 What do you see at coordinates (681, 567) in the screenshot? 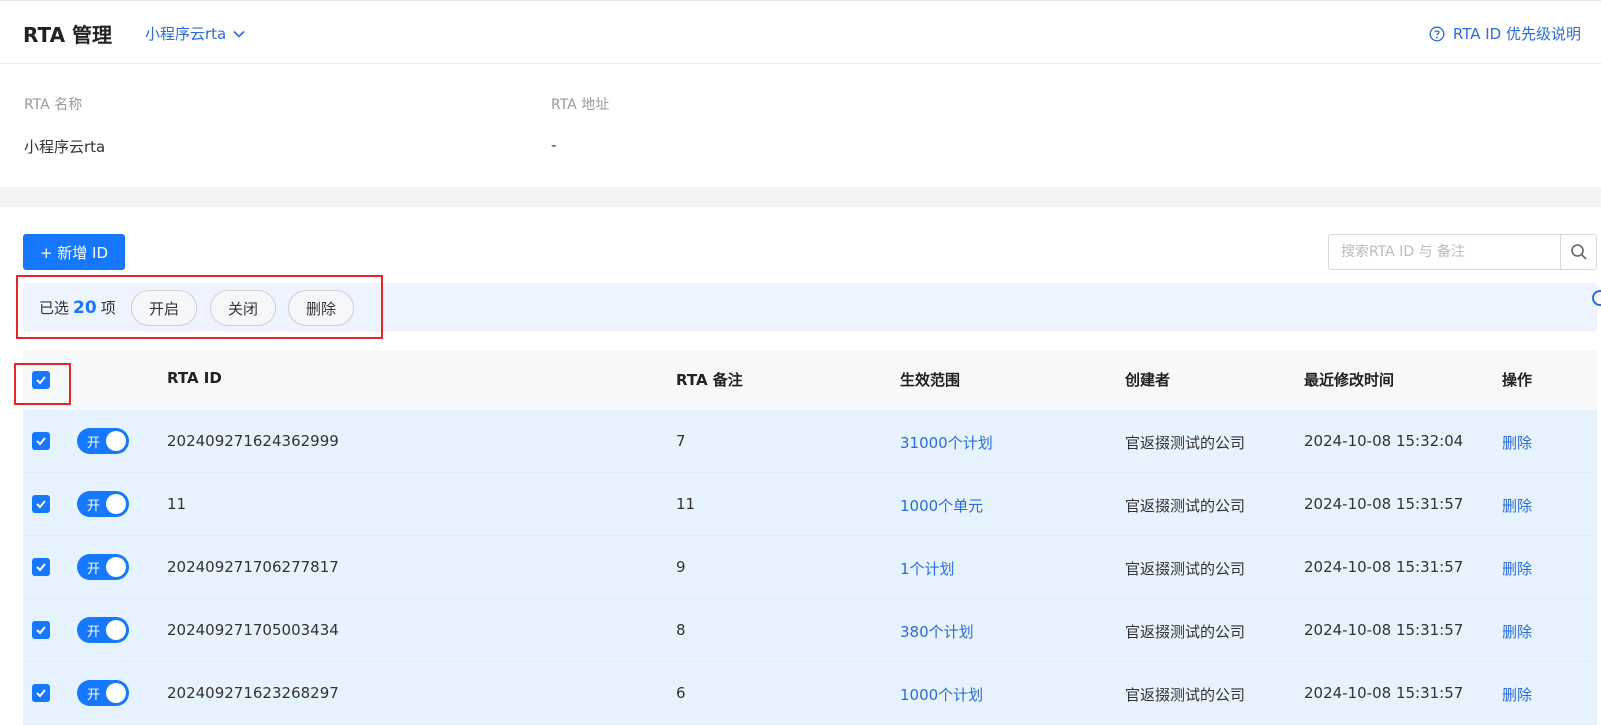
I see `cell-note: 9` at bounding box center [681, 567].